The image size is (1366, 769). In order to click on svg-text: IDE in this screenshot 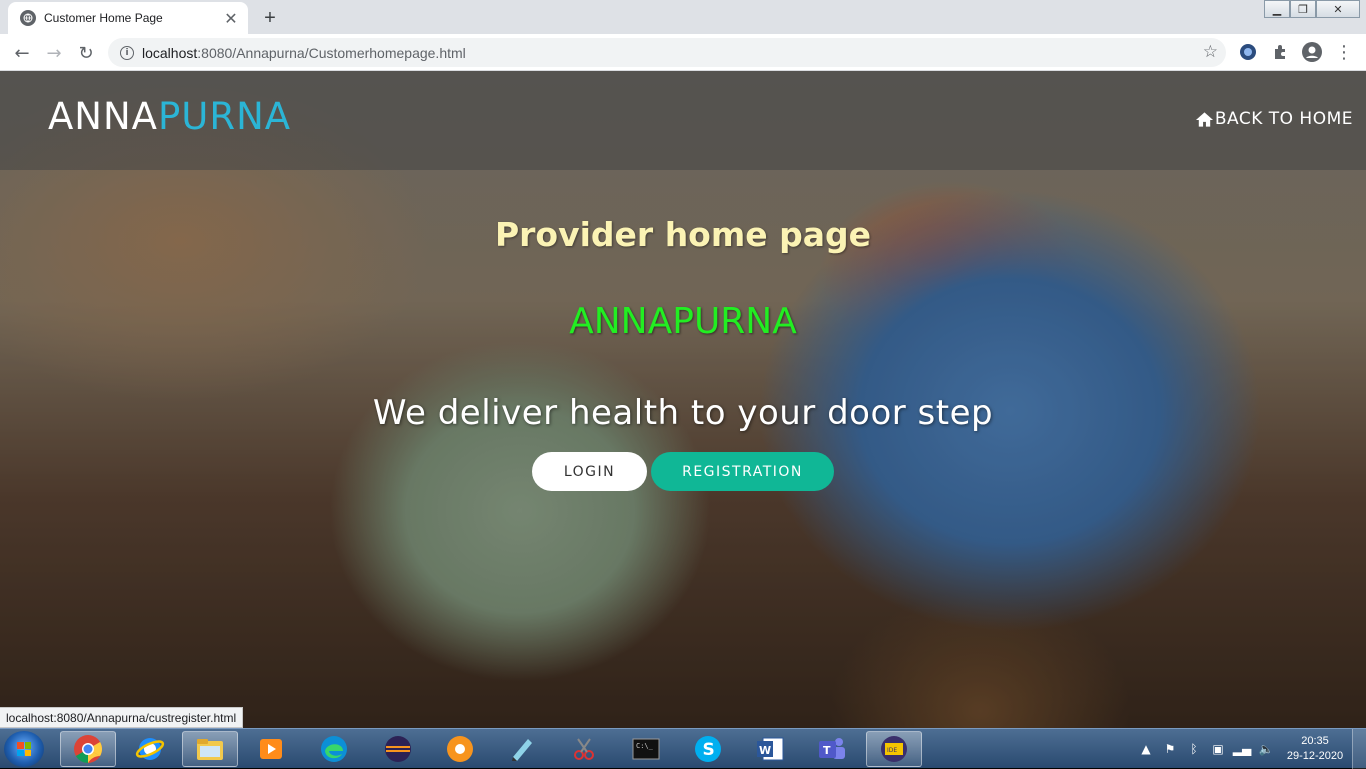, I will do `click(892, 750)`.